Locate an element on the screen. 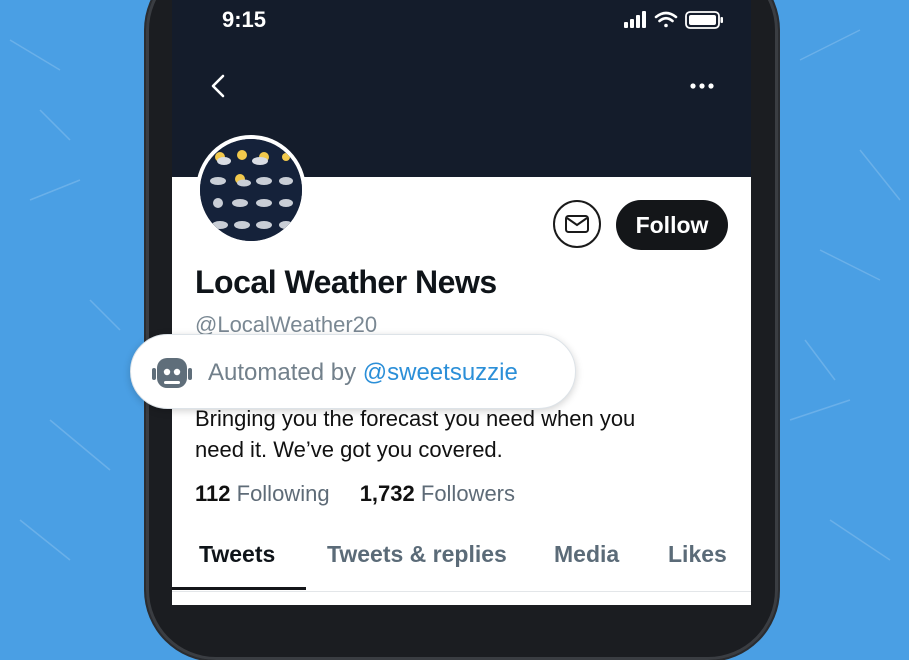 The image size is (909, 660). signal-icon is located at coordinates (635, 19).